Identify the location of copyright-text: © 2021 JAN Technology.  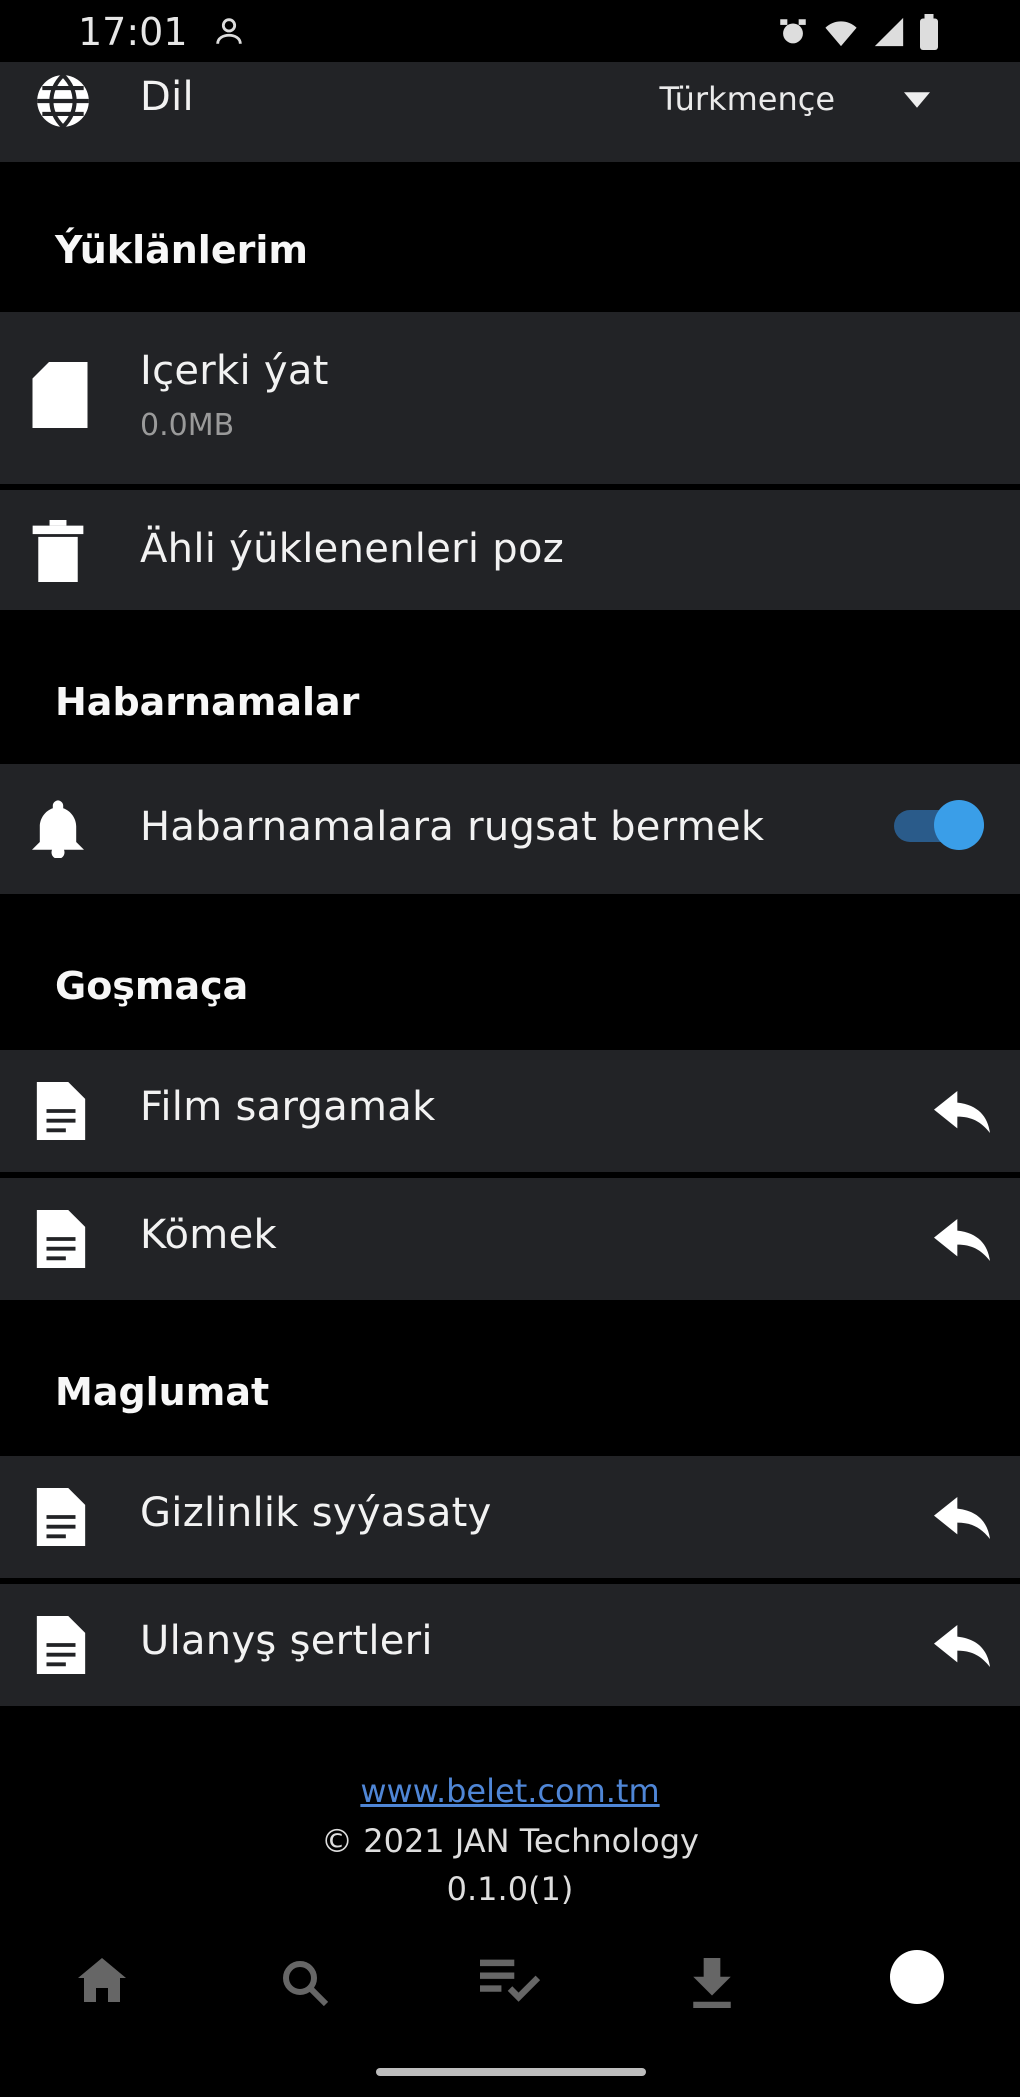
(510, 1841).